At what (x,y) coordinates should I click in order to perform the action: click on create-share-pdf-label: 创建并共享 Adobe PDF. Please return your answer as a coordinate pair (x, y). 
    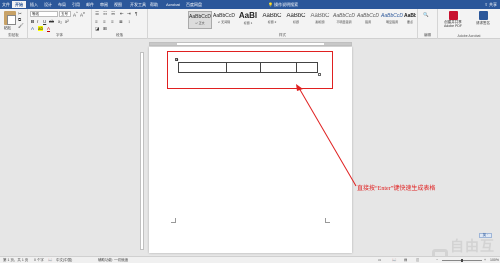
    Looking at the image, I should click on (453, 24).